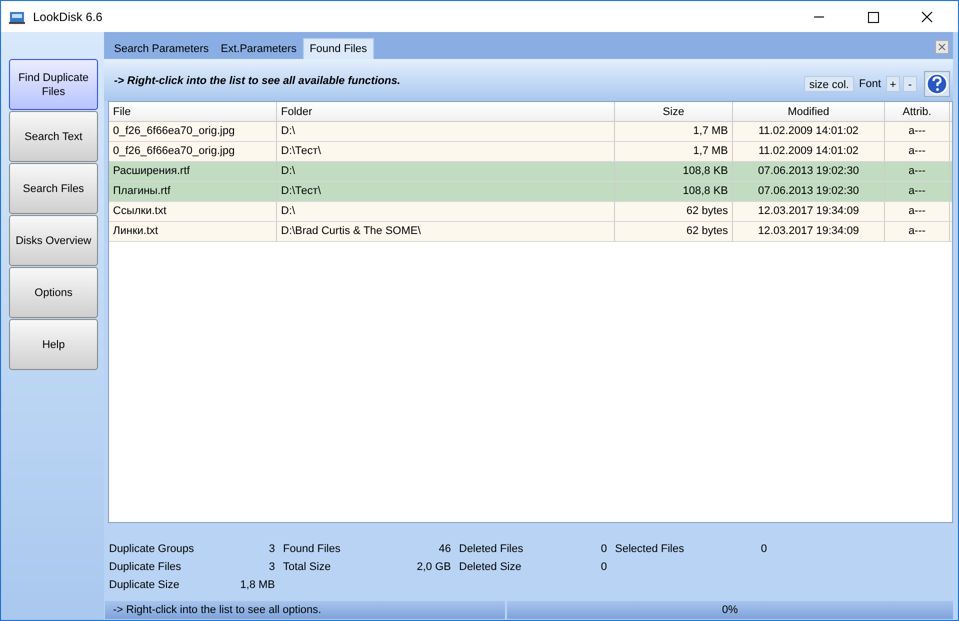 The height and width of the screenshot is (621, 959). What do you see at coordinates (53, 344) in the screenshot?
I see `sidebar-nav-button: Help` at bounding box center [53, 344].